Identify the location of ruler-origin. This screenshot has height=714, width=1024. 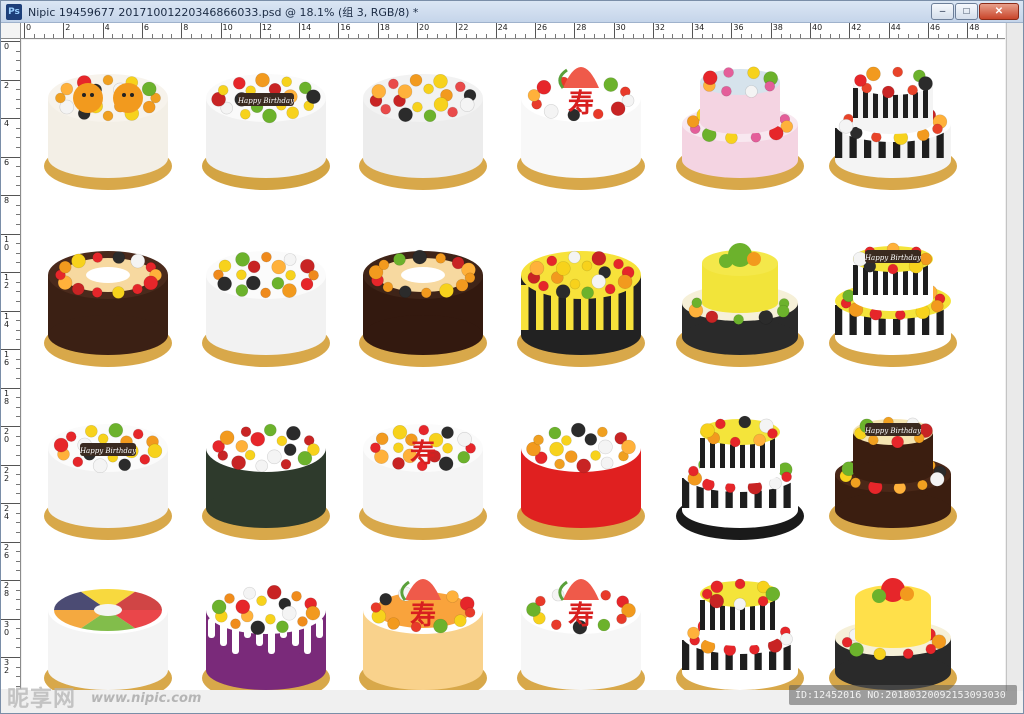
(11, 31).